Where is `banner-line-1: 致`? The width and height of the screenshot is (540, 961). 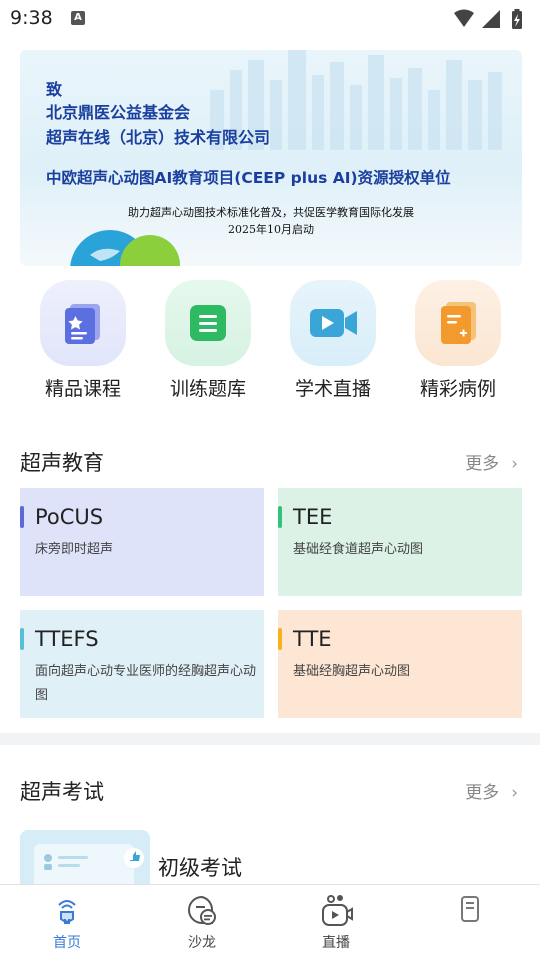
banner-line-1: 致 is located at coordinates (54, 89).